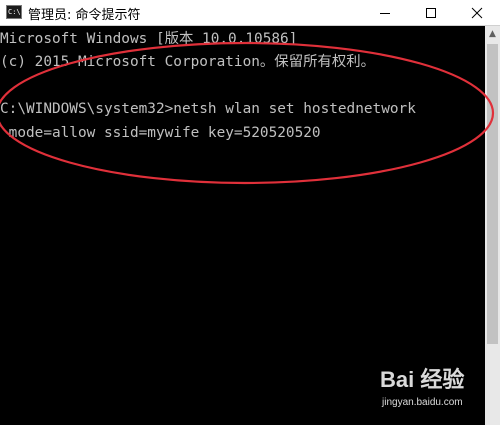 This screenshot has height=425, width=500. I want to click on watermark-url: jingyan.baidu.com, so click(422, 402).